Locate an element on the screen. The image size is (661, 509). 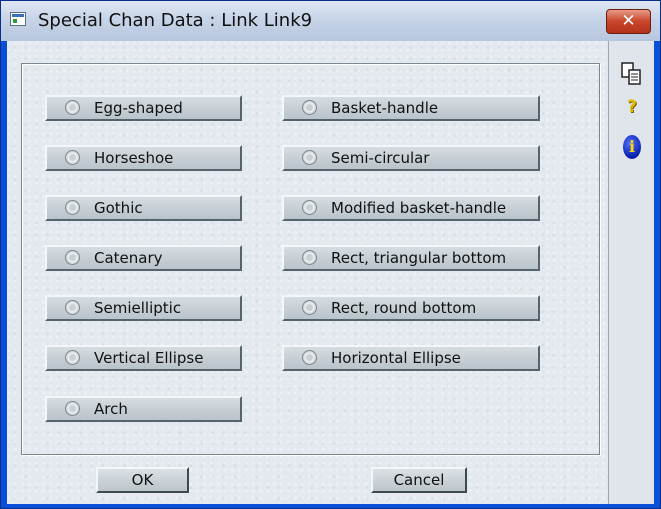
option-modified-basket-handle: Modified basket-handle is located at coordinates (411, 208).